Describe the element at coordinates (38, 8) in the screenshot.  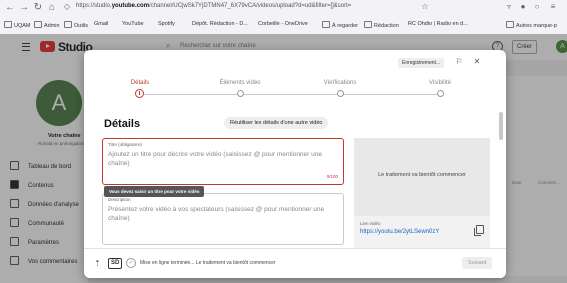
I see `reload-icon: ↻` at that location.